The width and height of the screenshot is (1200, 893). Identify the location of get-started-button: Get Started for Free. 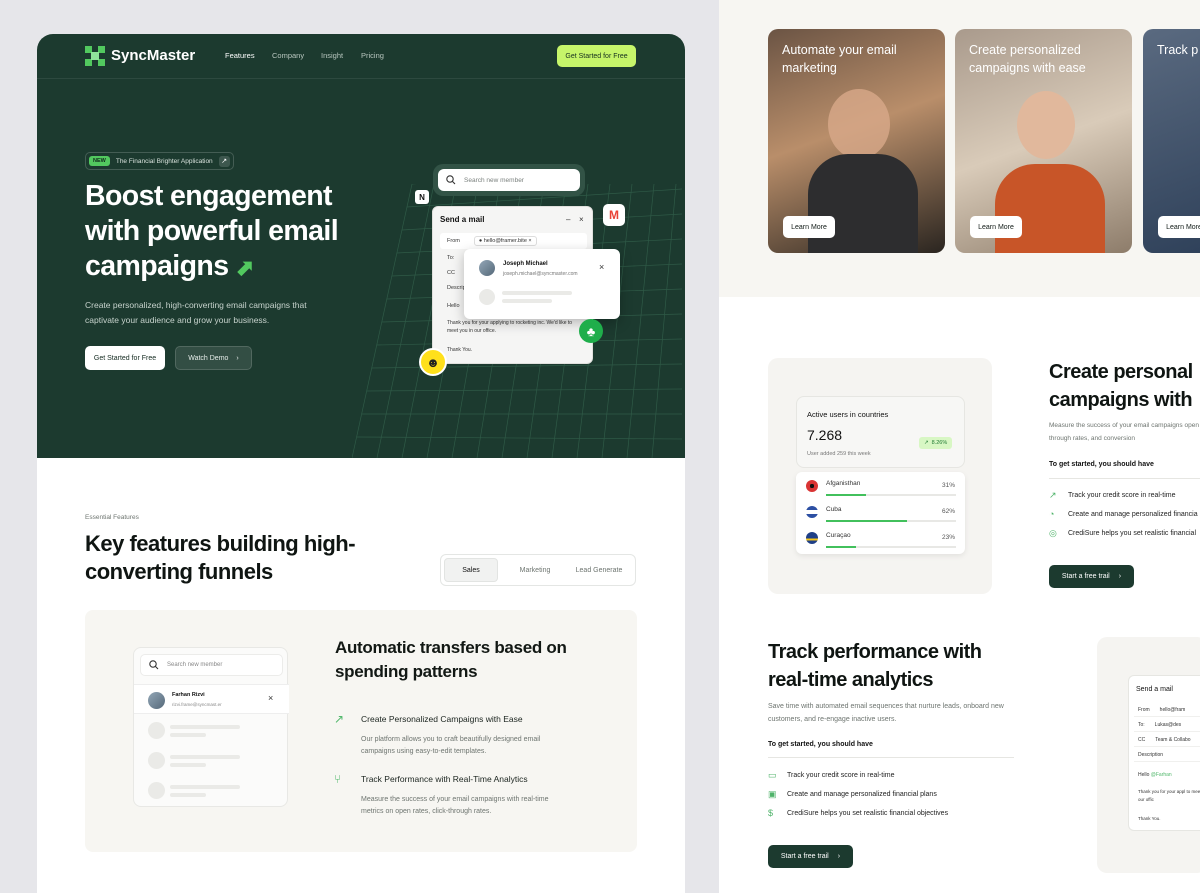
(125, 358).